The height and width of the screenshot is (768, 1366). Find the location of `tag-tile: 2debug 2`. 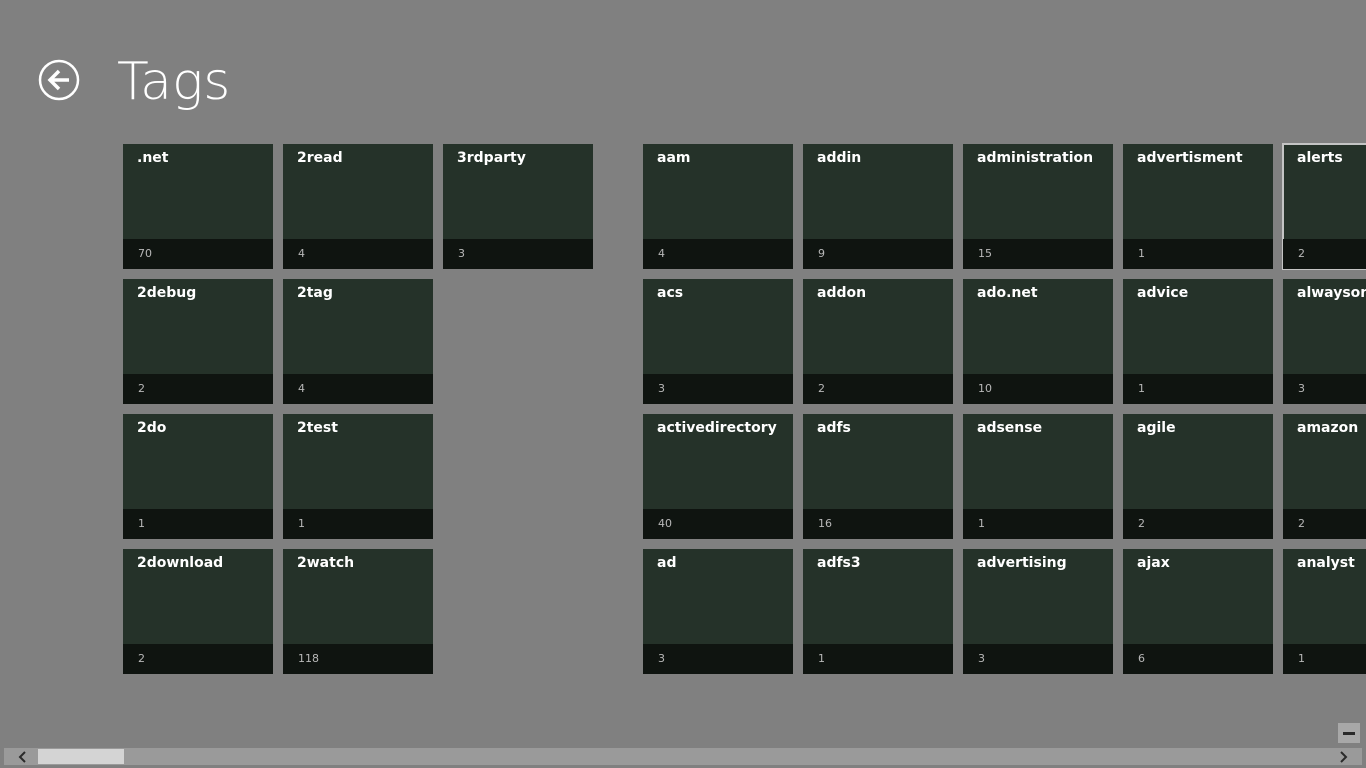

tag-tile: 2debug 2 is located at coordinates (198, 341).